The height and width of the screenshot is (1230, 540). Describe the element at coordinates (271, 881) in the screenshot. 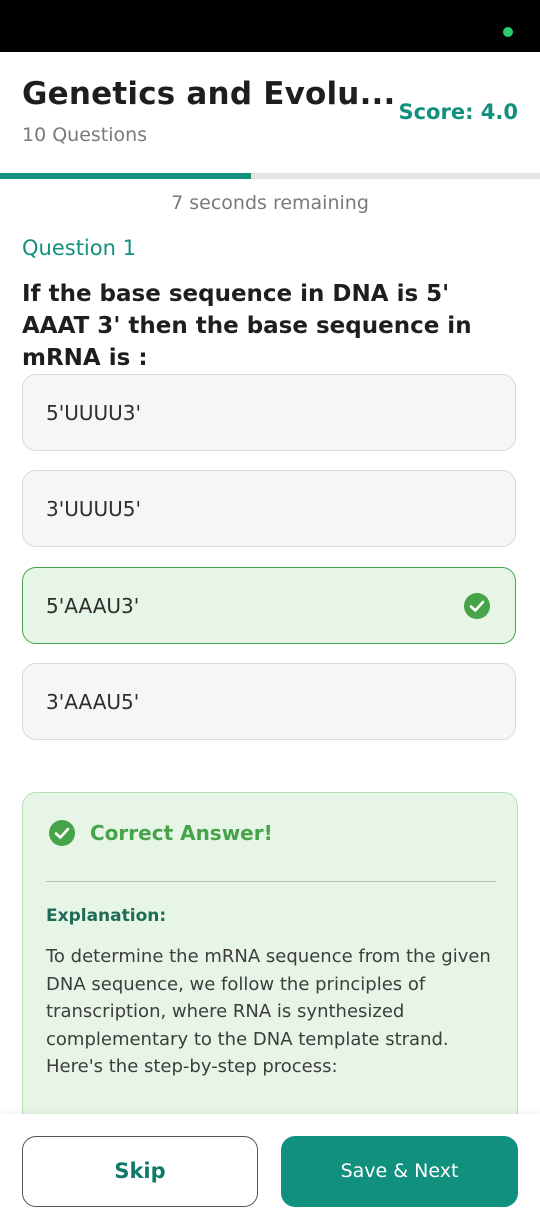

I see `divider` at that location.